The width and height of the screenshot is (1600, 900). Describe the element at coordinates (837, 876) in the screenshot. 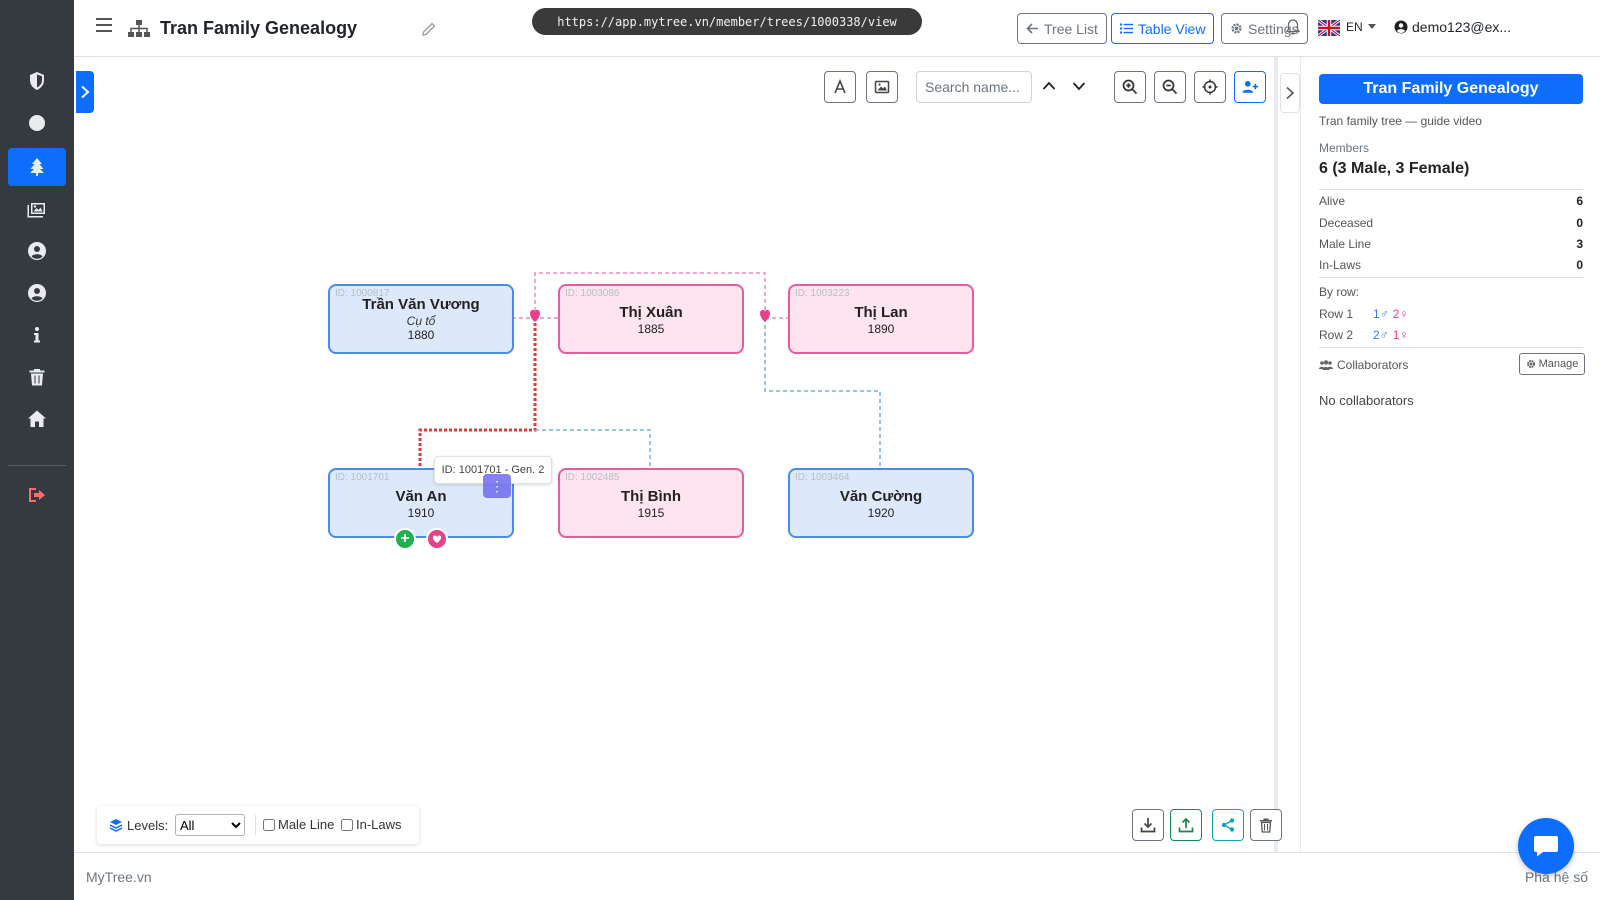

I see `footer: MyTree.vn Phả hệ số` at that location.